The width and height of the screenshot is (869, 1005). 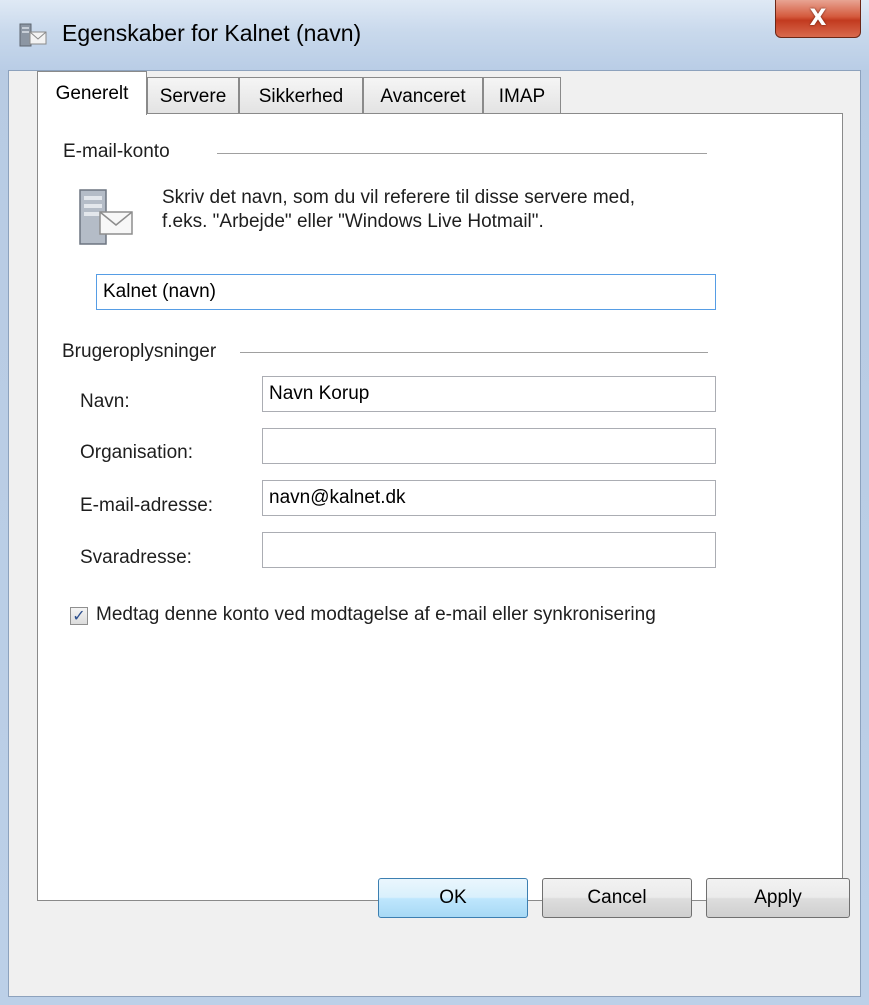 What do you see at coordinates (105, 401) in the screenshot?
I see `name-label: Navn:` at bounding box center [105, 401].